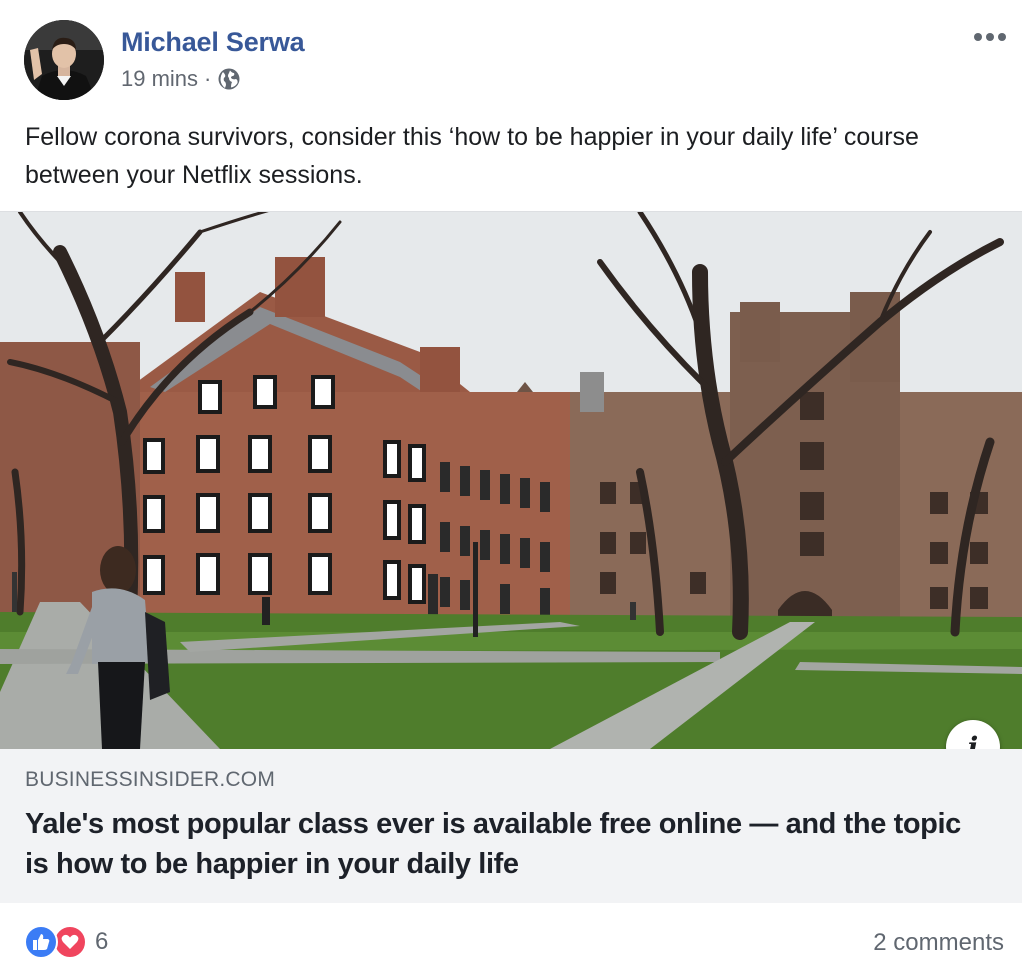 The width and height of the screenshot is (1022, 970). What do you see at coordinates (938, 943) in the screenshot?
I see `comments-count-link: 2 comments` at bounding box center [938, 943].